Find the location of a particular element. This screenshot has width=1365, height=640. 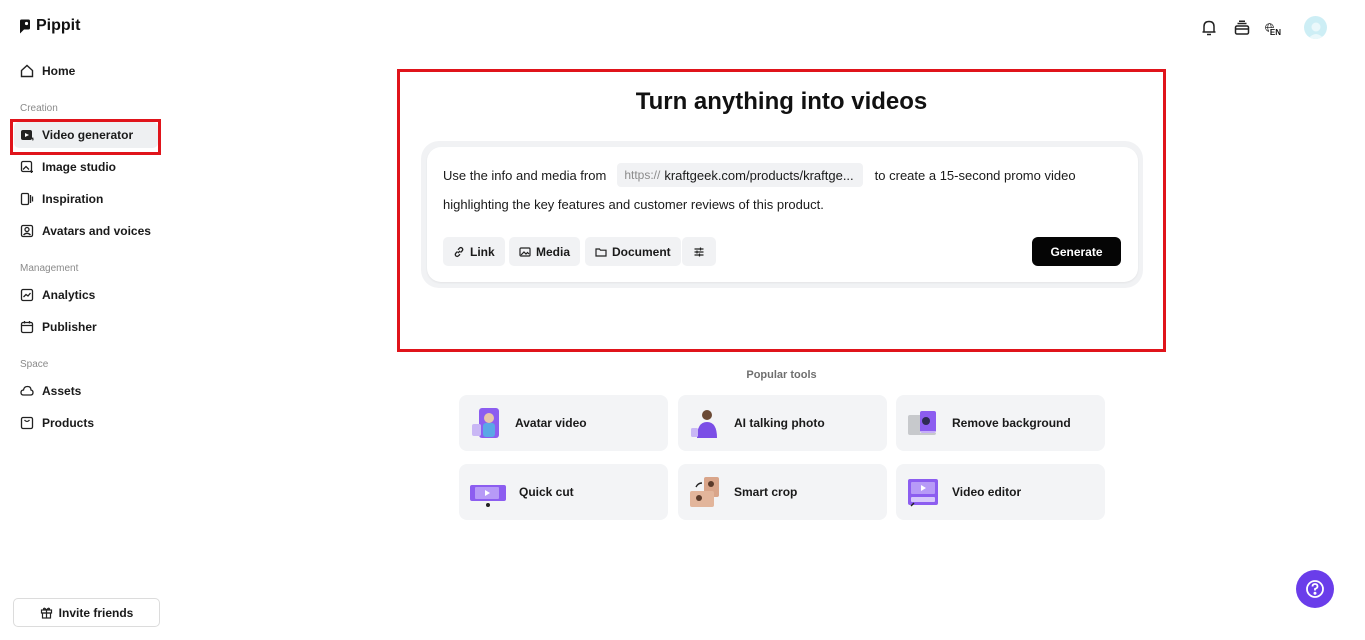

inspiration-icon is located at coordinates (27, 199).